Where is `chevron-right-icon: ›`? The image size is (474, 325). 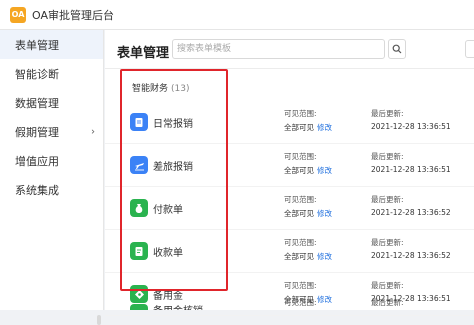
chevron-right-icon: › is located at coordinates (93, 131).